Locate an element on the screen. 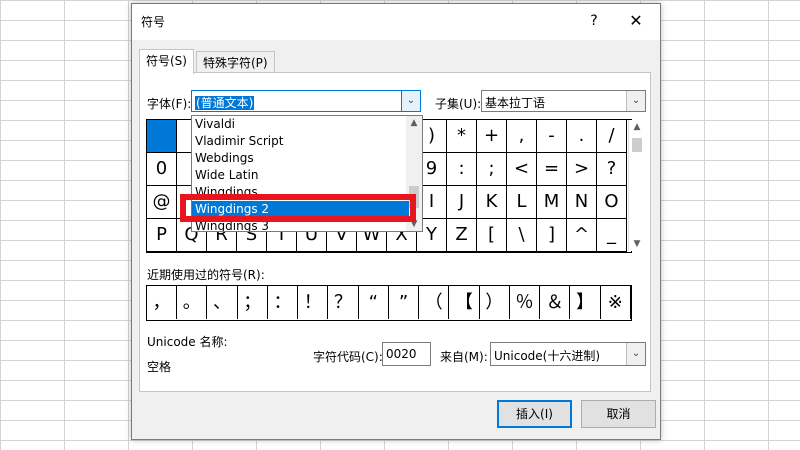 This screenshot has width=800, height=450. scroll-down-icon: ▼ is located at coordinates (637, 244).